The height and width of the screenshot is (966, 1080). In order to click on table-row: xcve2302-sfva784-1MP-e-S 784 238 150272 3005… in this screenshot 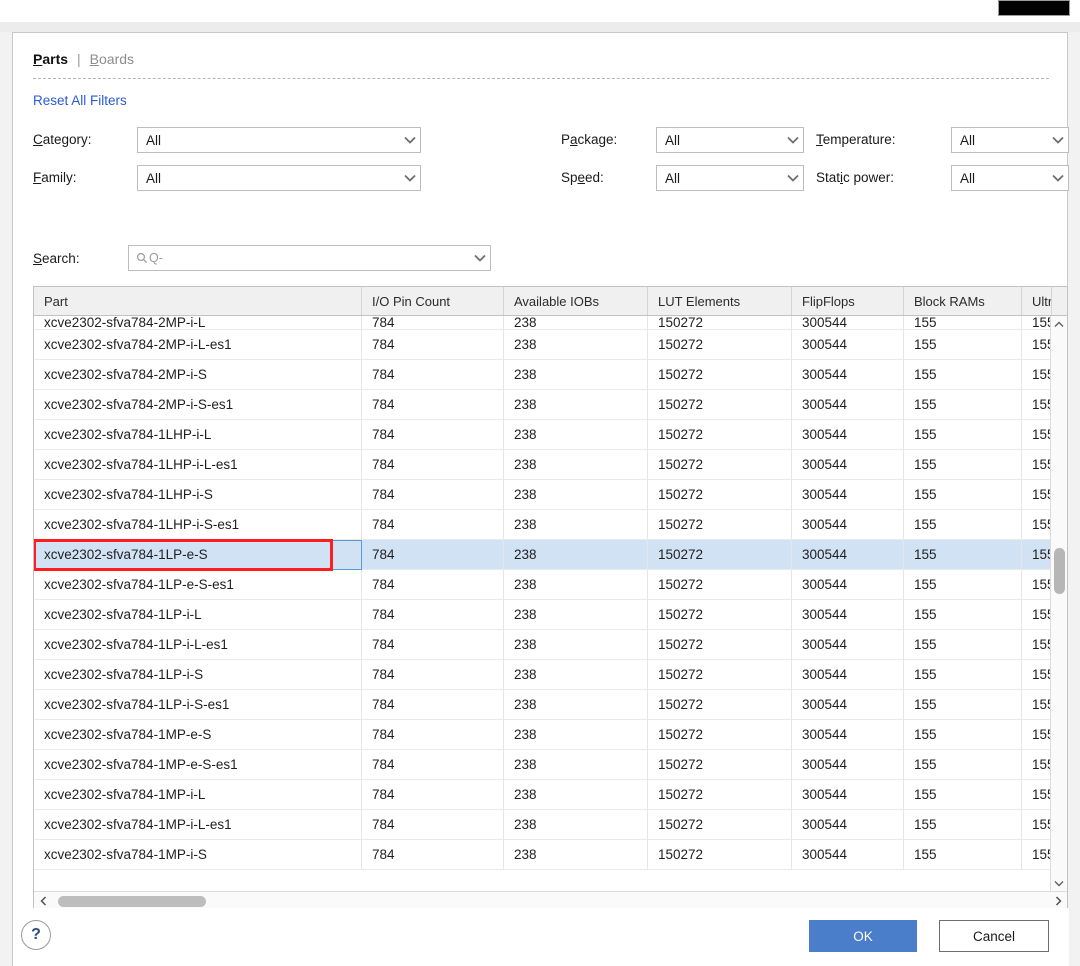, I will do `click(542, 735)`.